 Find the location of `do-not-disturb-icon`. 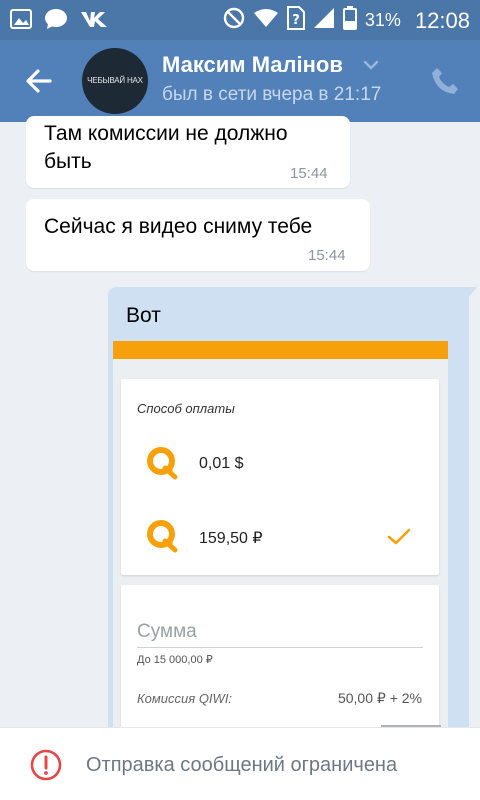

do-not-disturb-icon is located at coordinates (234, 20).